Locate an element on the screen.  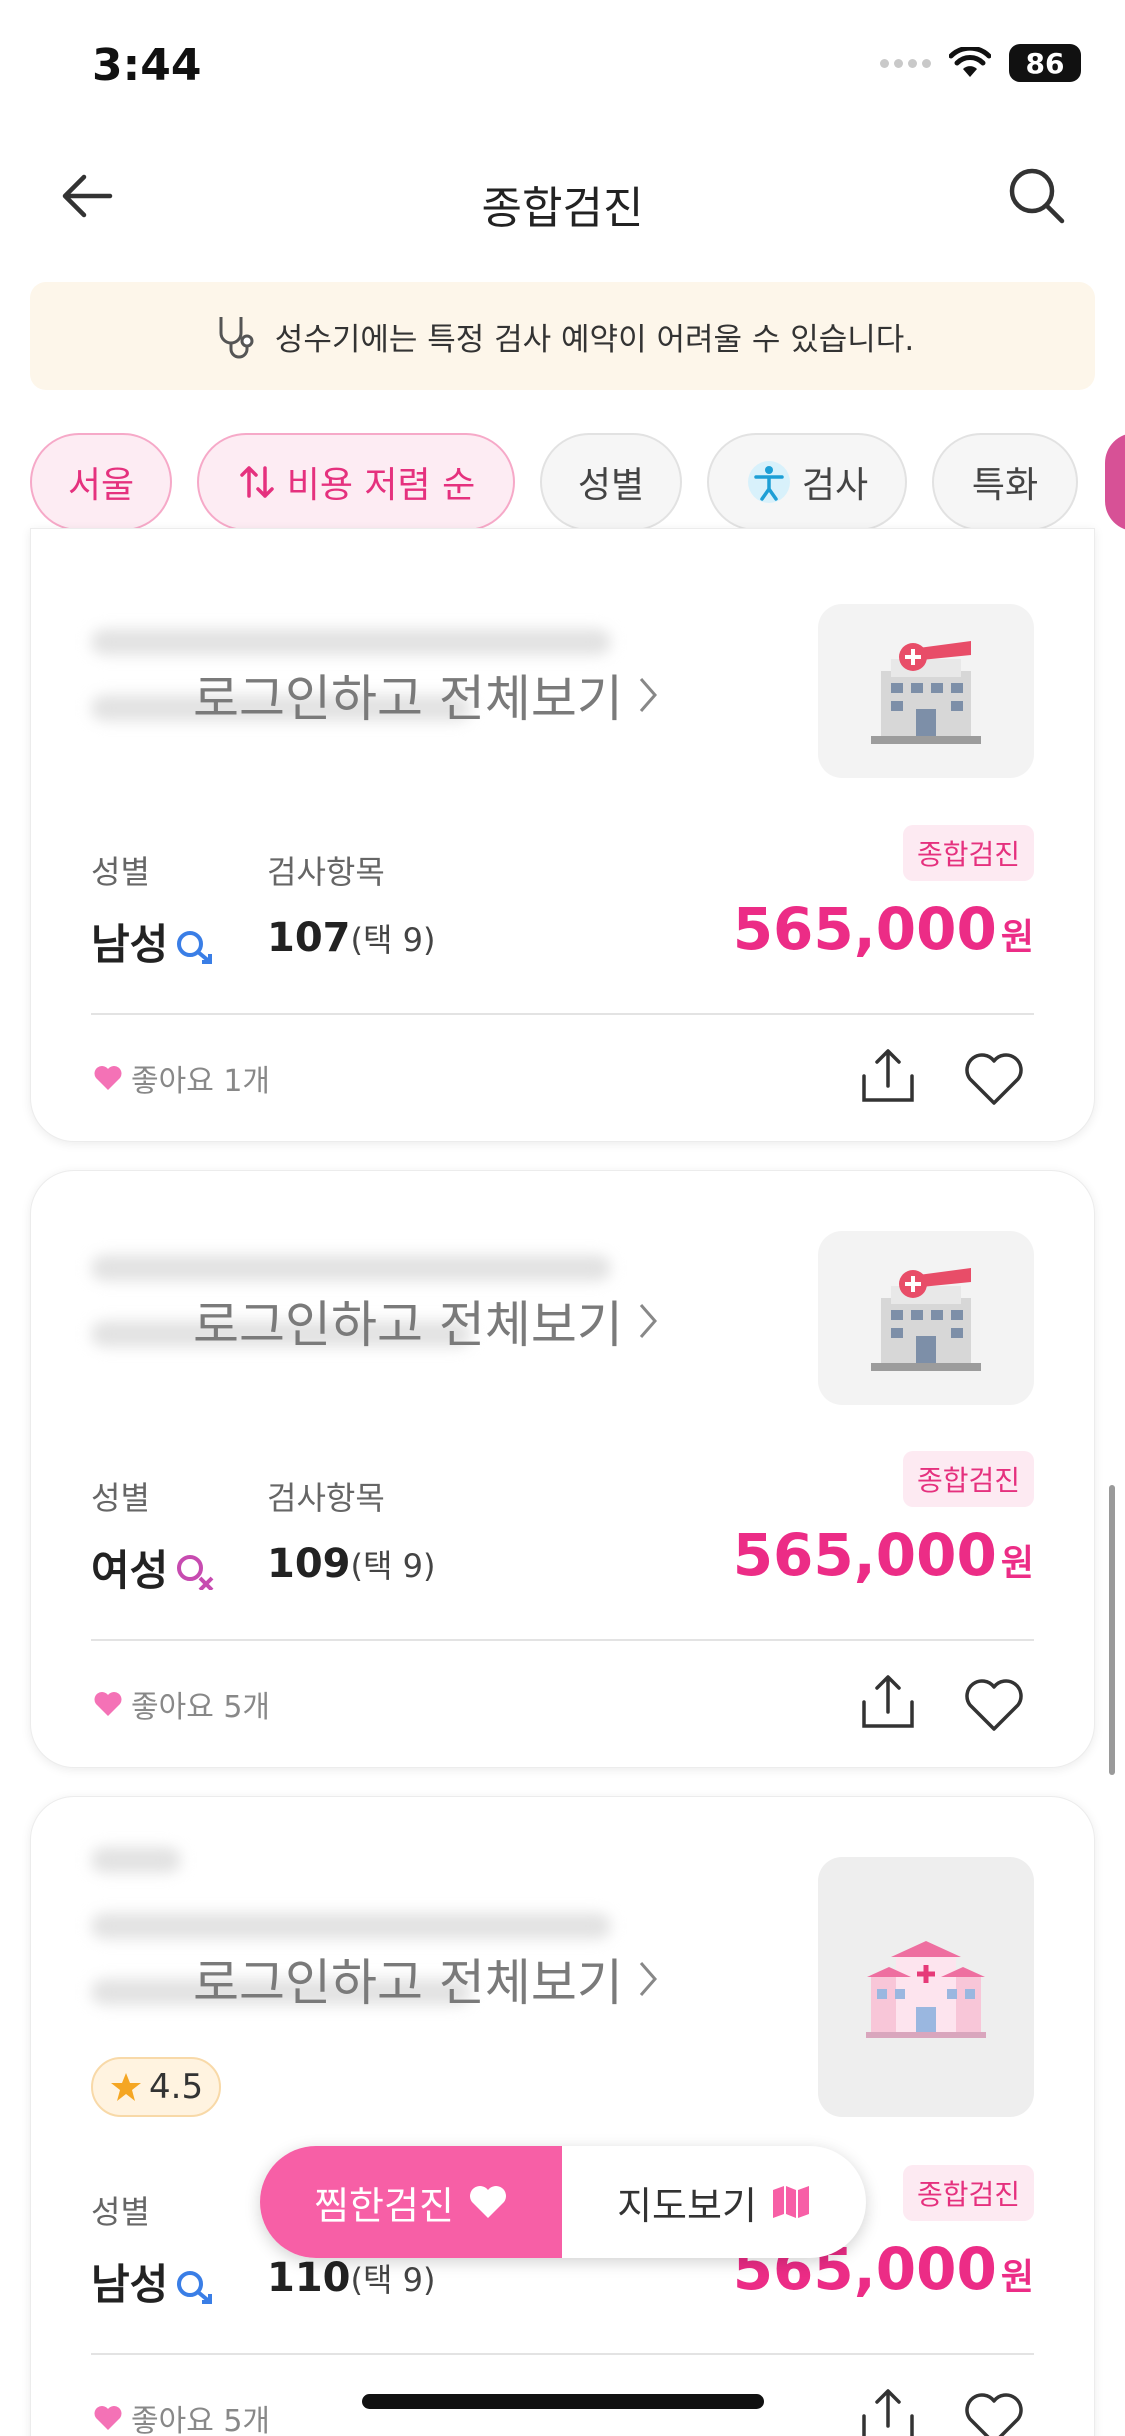
status-indicators: 86 is located at coordinates (980, 63).